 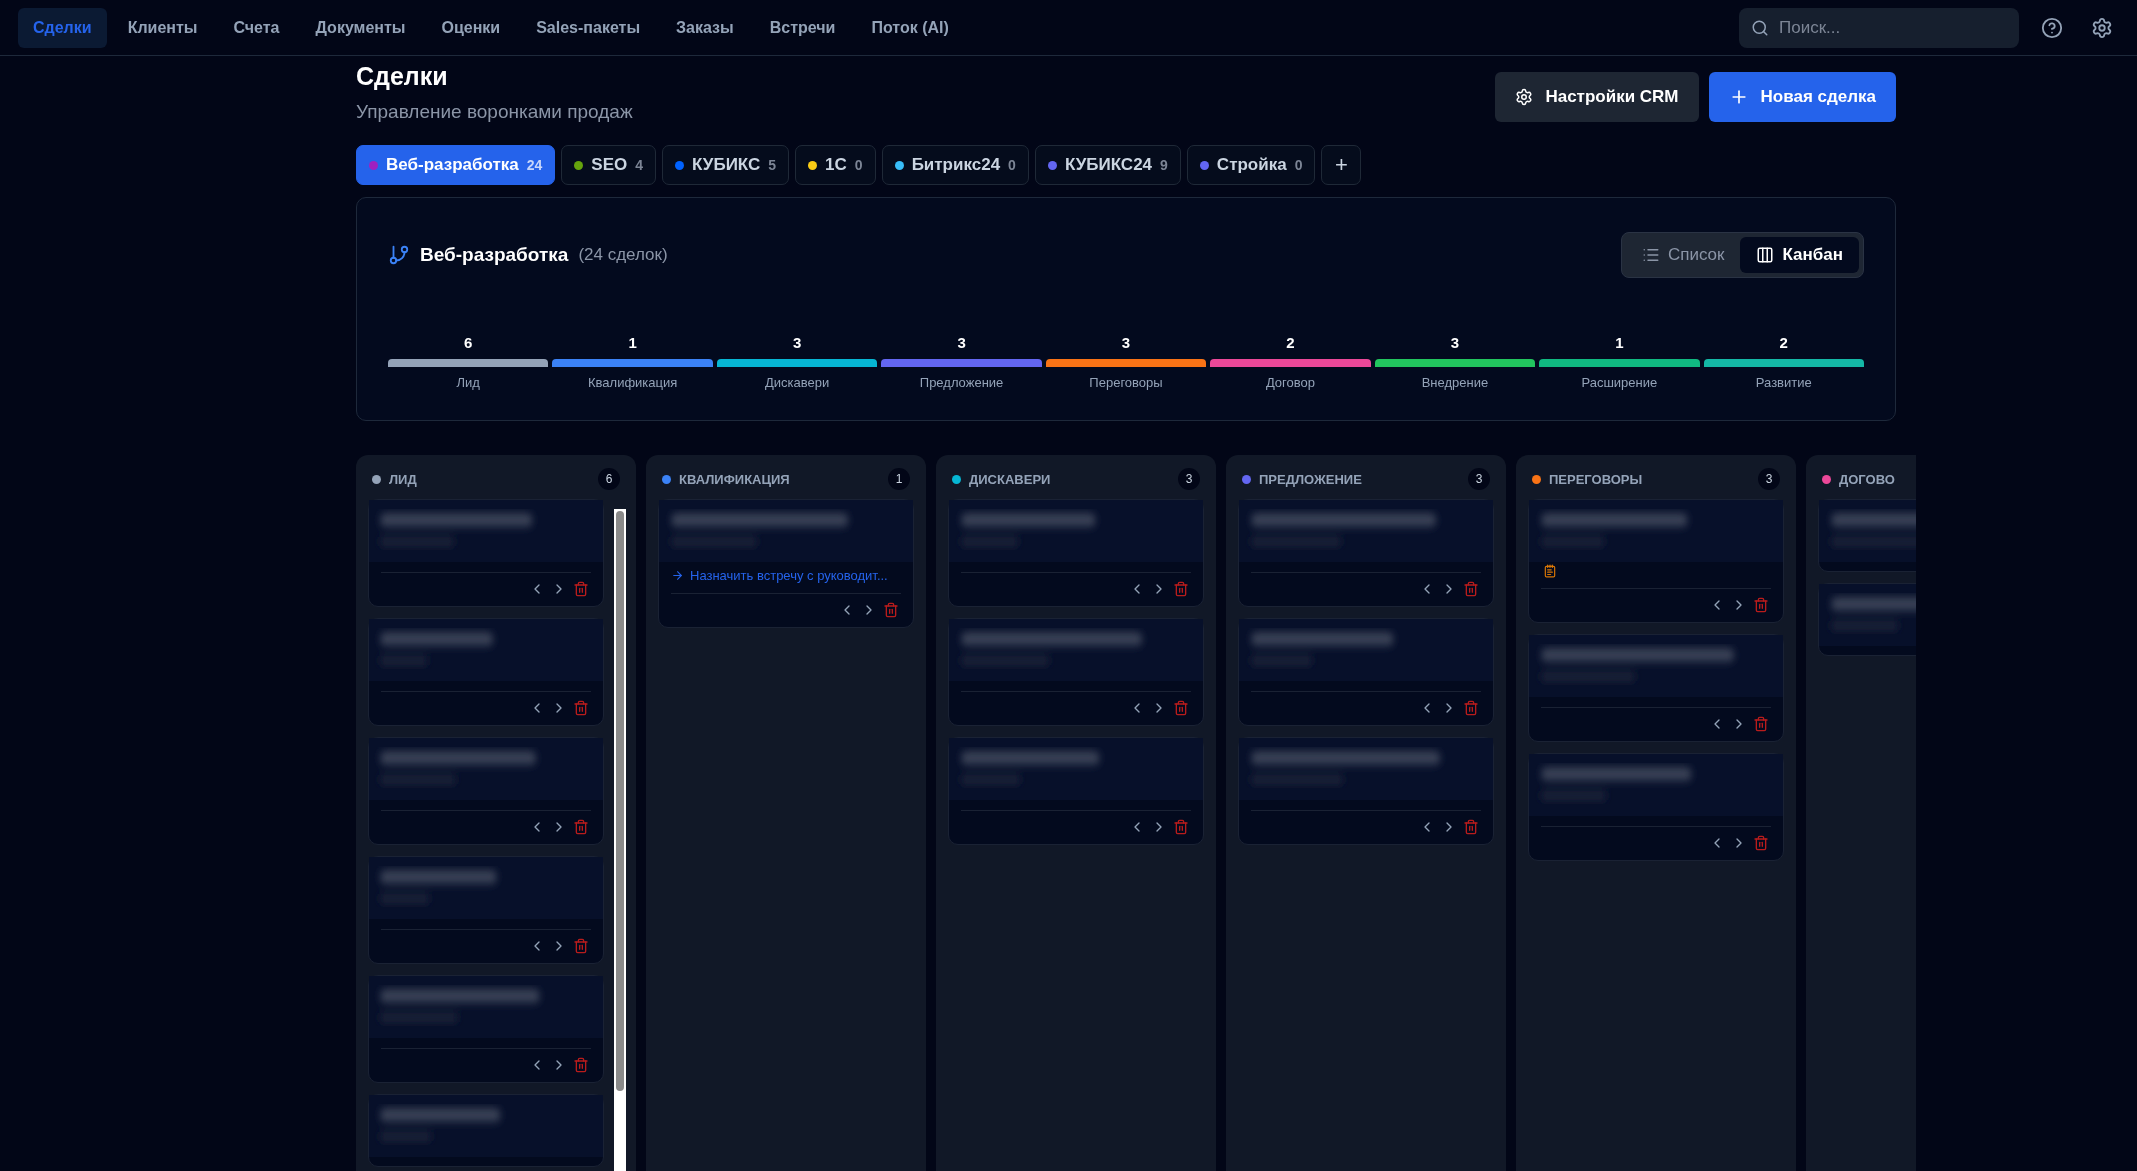 What do you see at coordinates (456, 165) in the screenshot?
I see `pipeline-tab: Веб-разработка 24` at bounding box center [456, 165].